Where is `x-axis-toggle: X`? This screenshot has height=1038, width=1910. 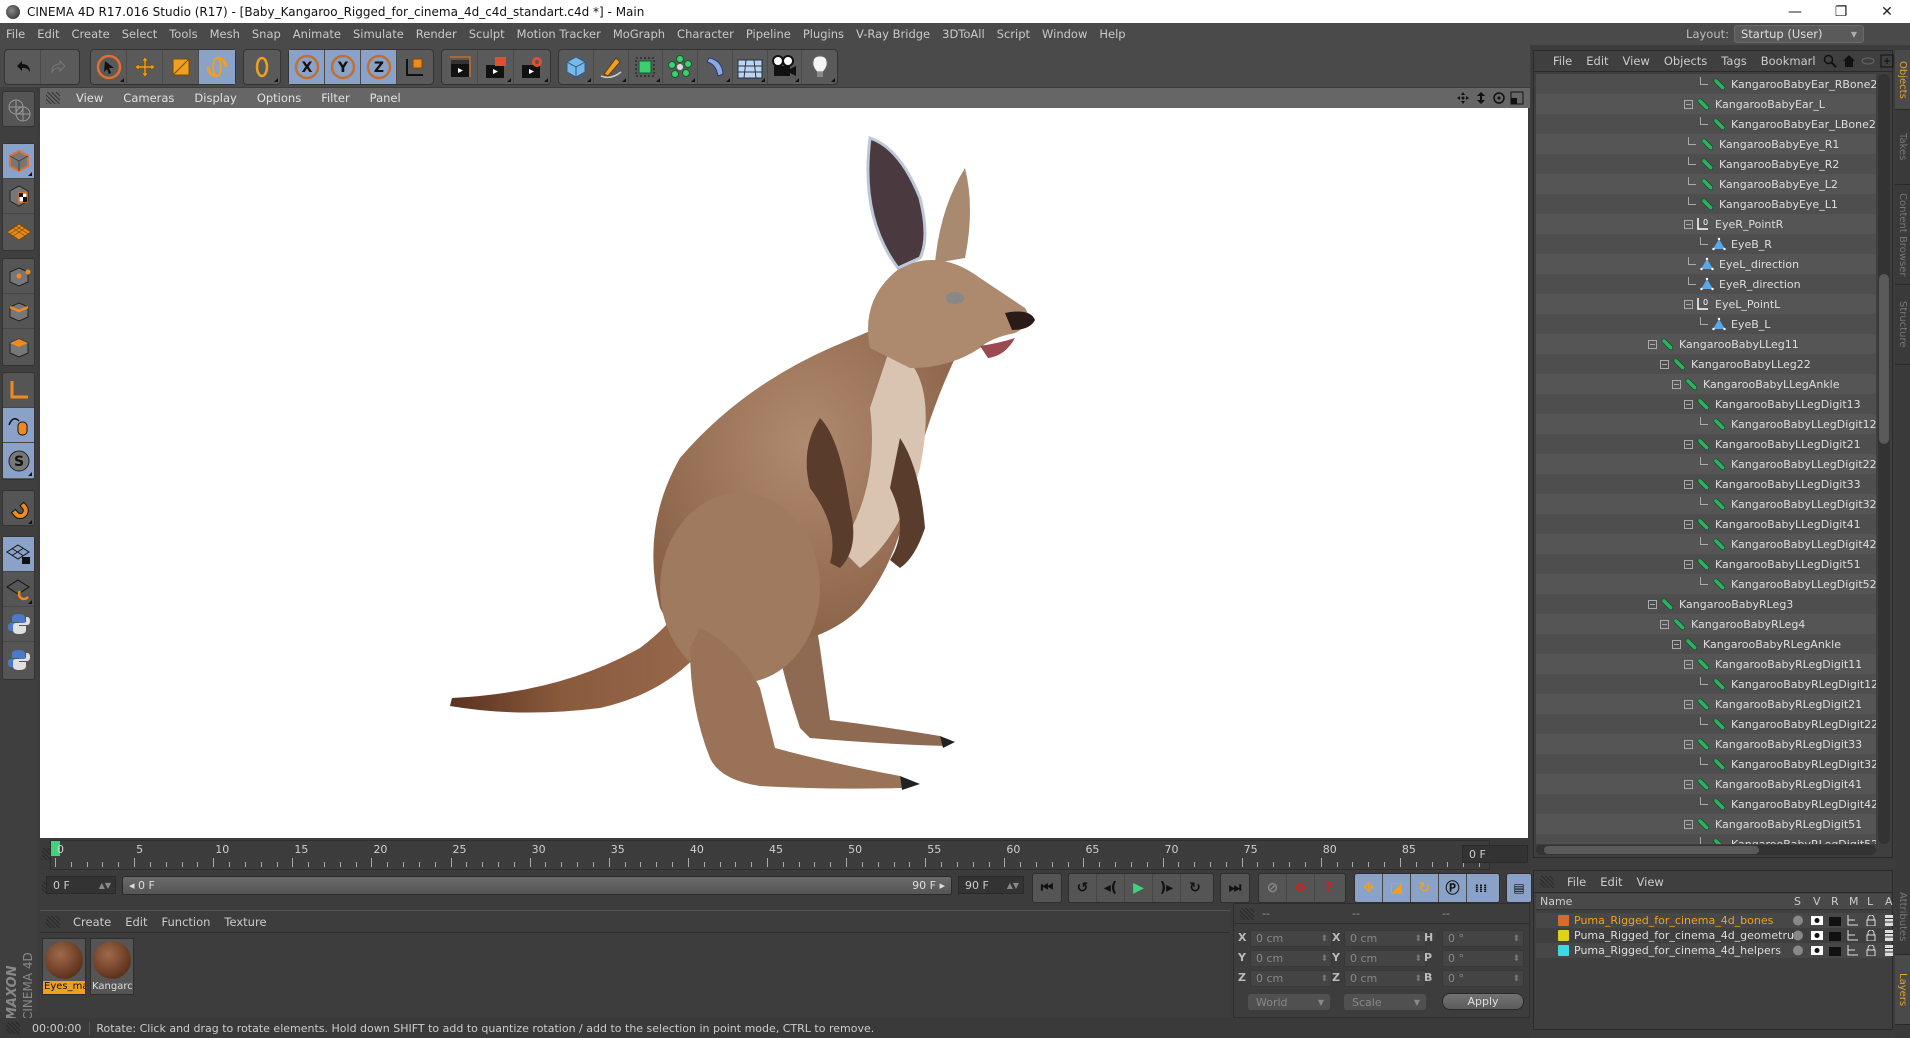 x-axis-toggle: X is located at coordinates (307, 67).